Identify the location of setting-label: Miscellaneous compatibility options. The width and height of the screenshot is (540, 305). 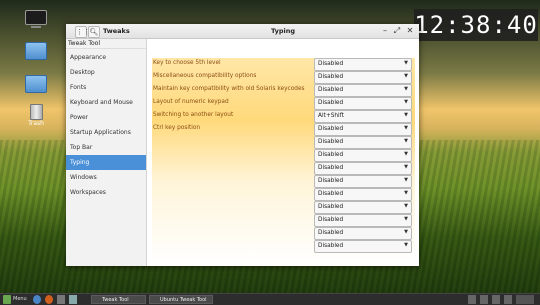
(205, 76).